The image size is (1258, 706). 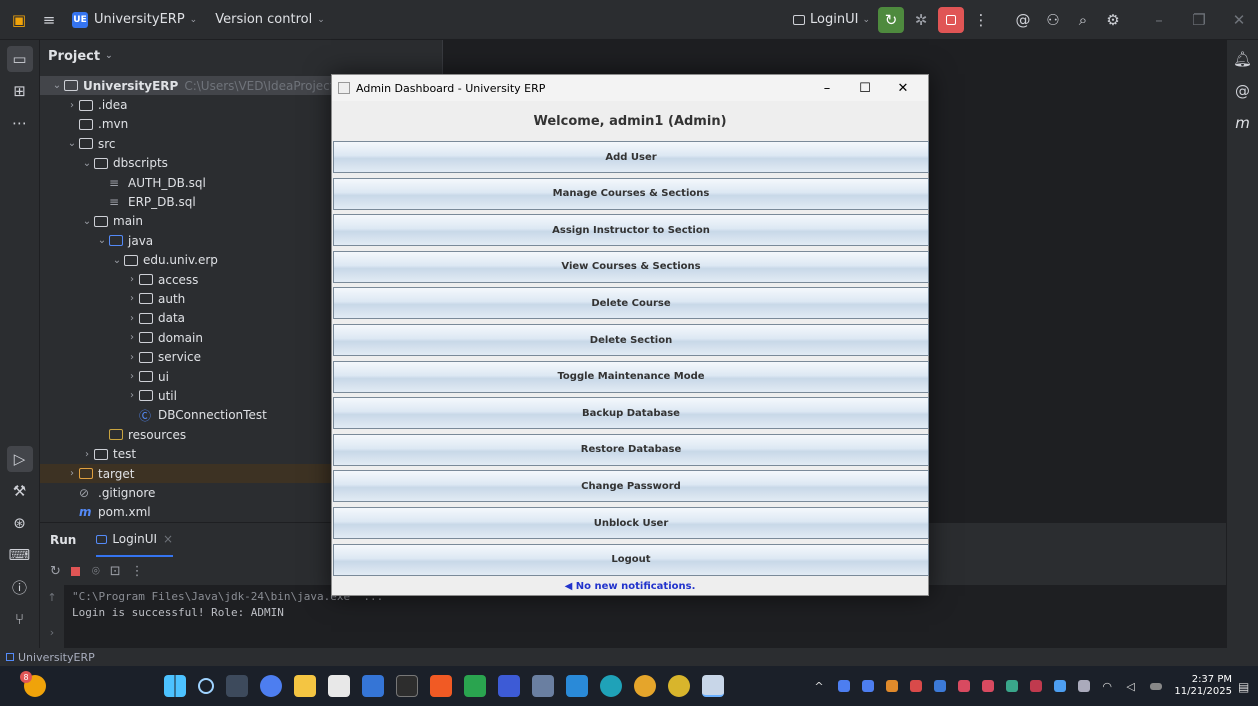 I want to click on chrome-icon, so click(x=679, y=686).